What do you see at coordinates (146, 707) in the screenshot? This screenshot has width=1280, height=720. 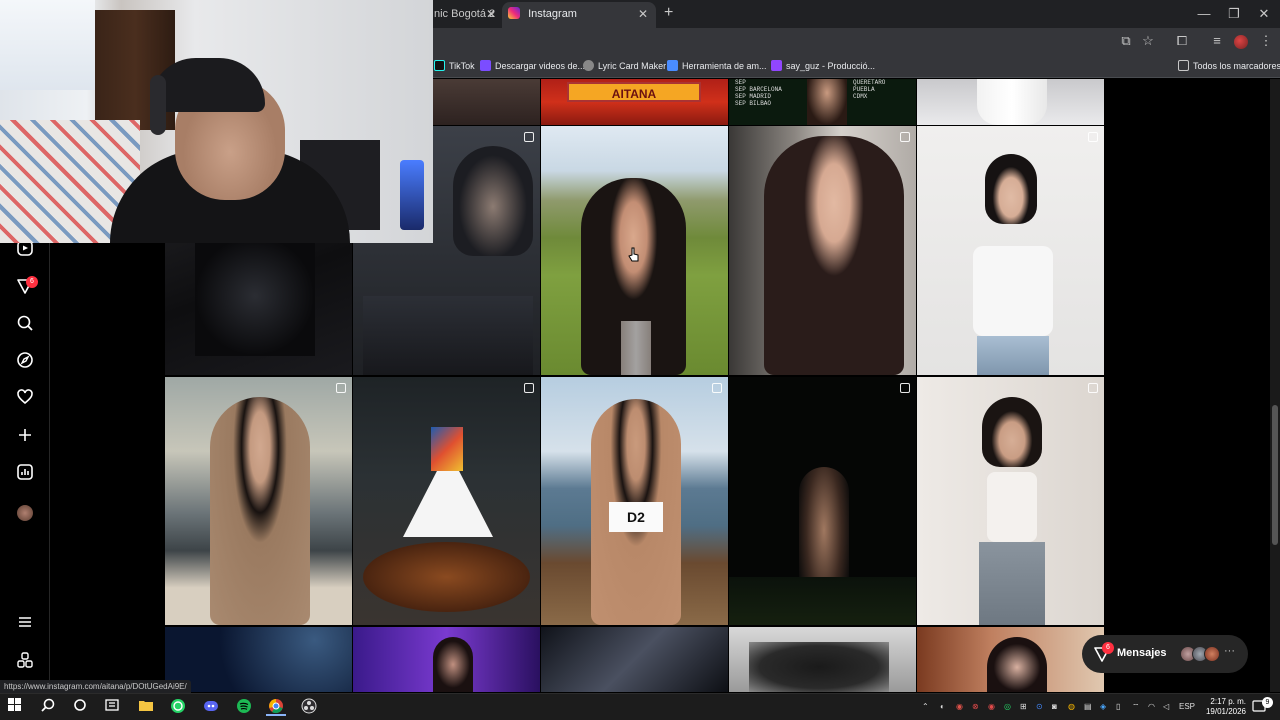 I see `file-explorer-icon` at bounding box center [146, 707].